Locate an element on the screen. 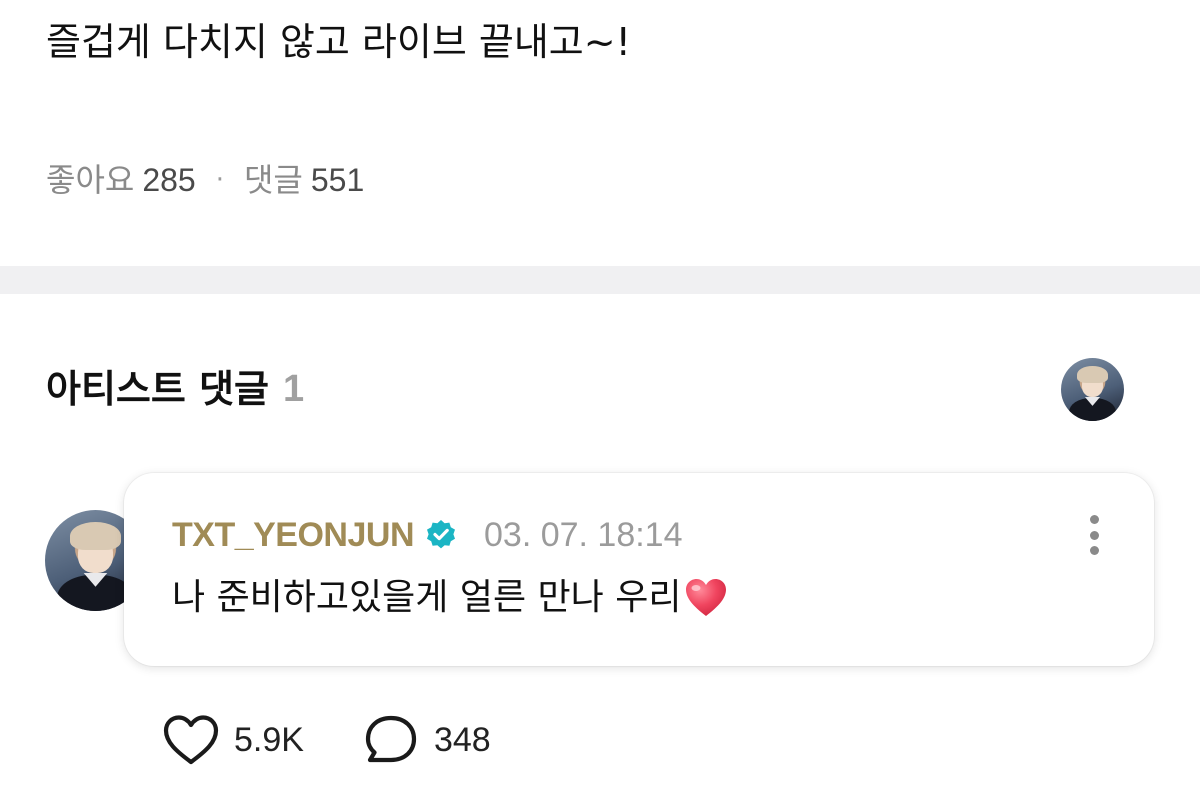 The width and height of the screenshot is (1200, 796). comment-text: 나 준비하고있을게 얼른 만나 우리 is located at coordinates (450, 598).